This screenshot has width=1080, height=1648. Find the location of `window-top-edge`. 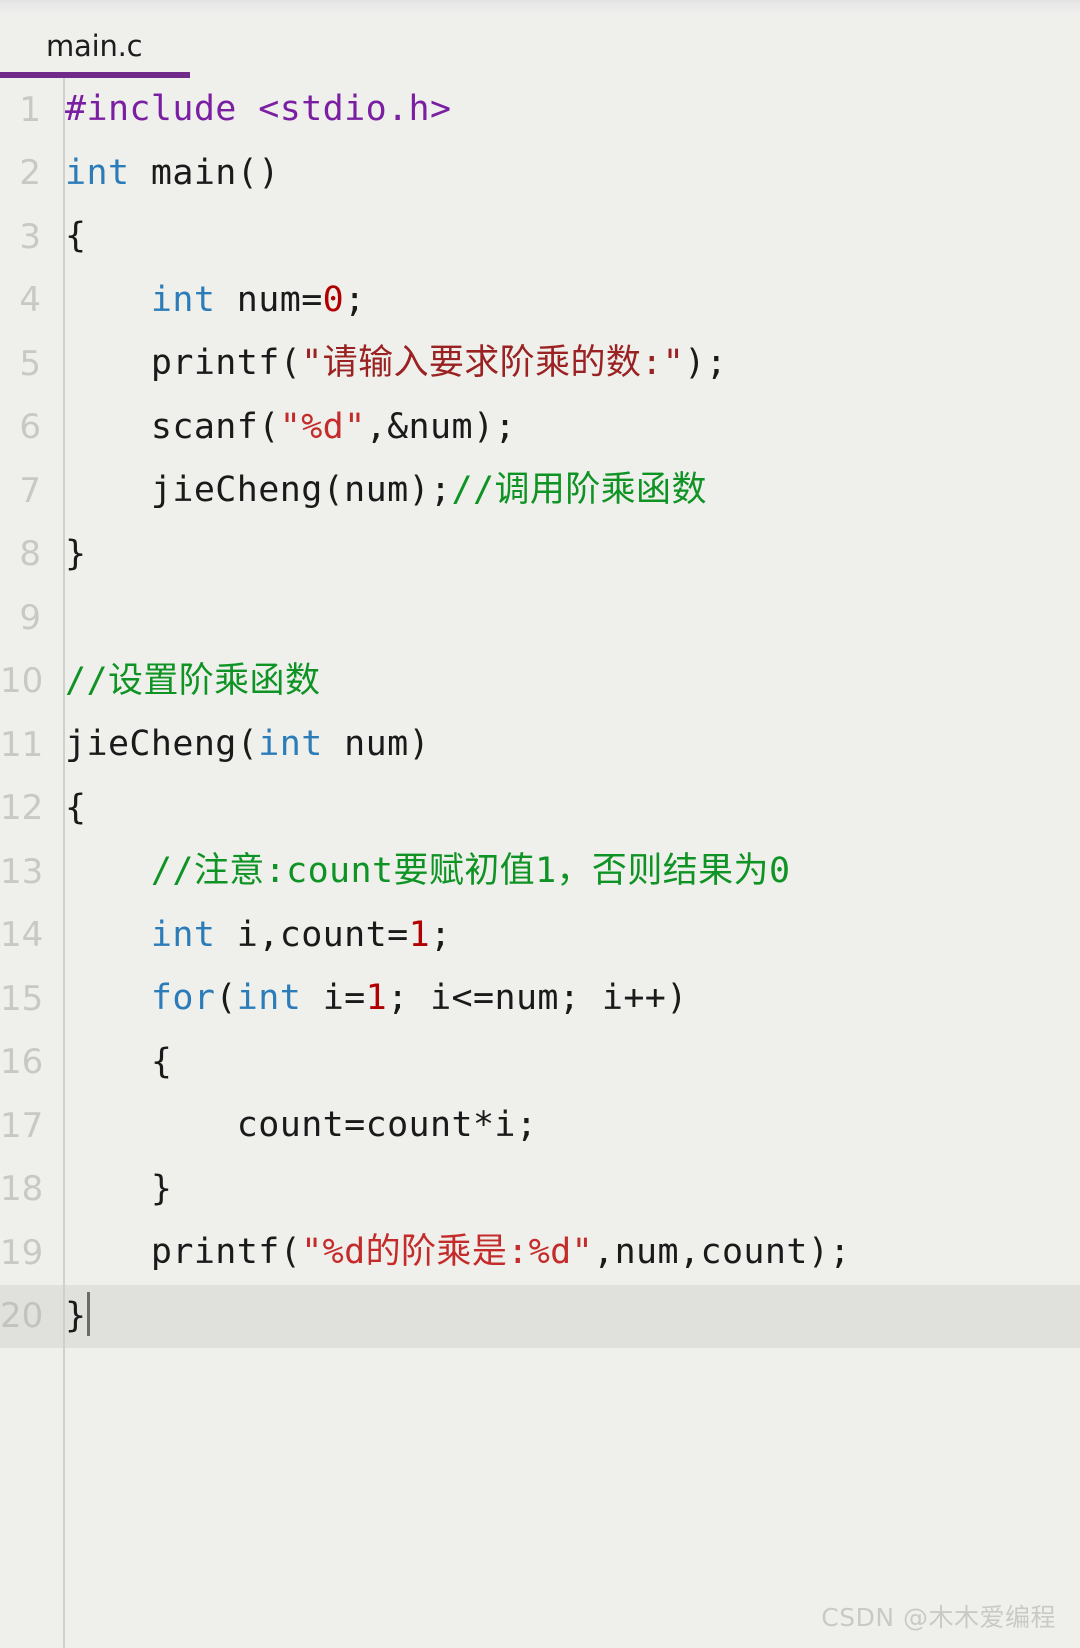

window-top-edge is located at coordinates (540, 7).